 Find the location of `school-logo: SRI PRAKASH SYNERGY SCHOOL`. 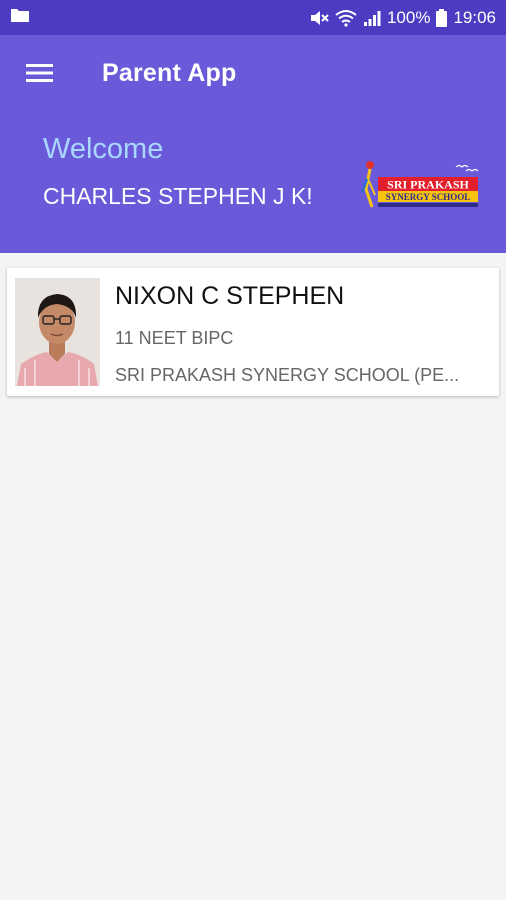

school-logo: SRI PRAKASH SYNERGY SCHOOL is located at coordinates (421, 187).